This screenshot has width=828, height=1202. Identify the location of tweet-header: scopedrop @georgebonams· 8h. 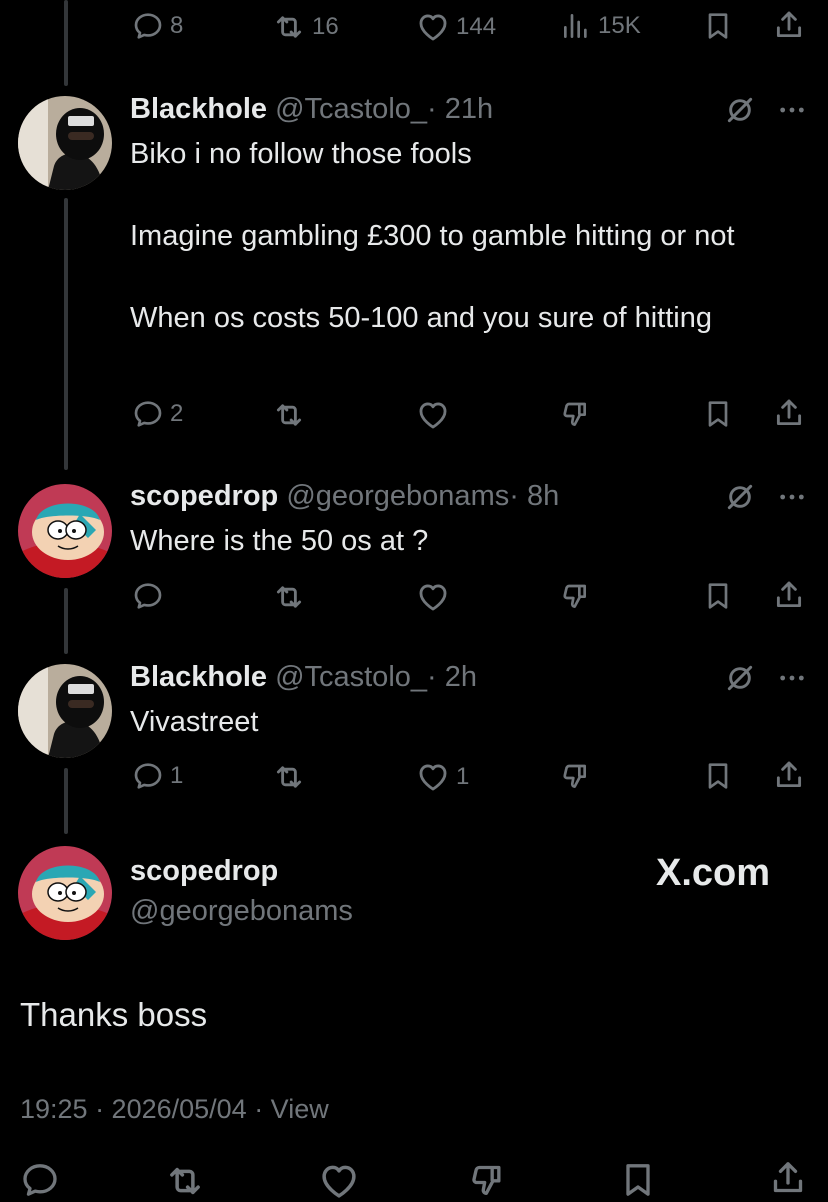
(344, 496).